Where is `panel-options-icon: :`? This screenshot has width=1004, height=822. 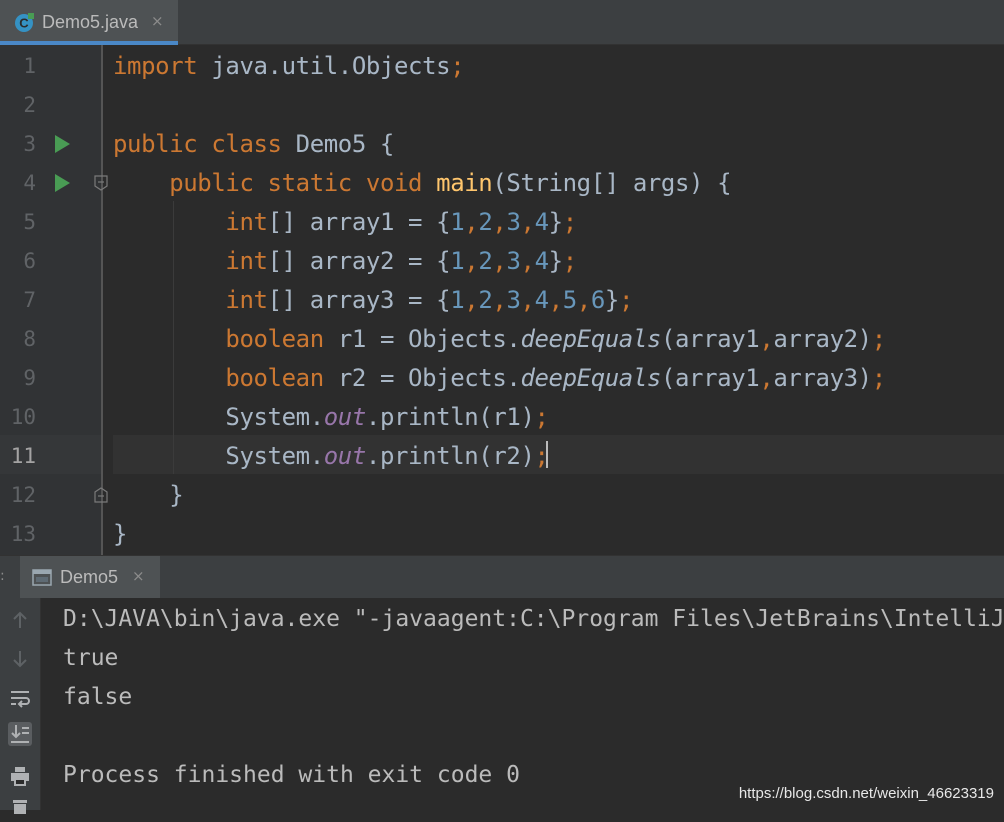
panel-options-icon: : is located at coordinates (2, 576).